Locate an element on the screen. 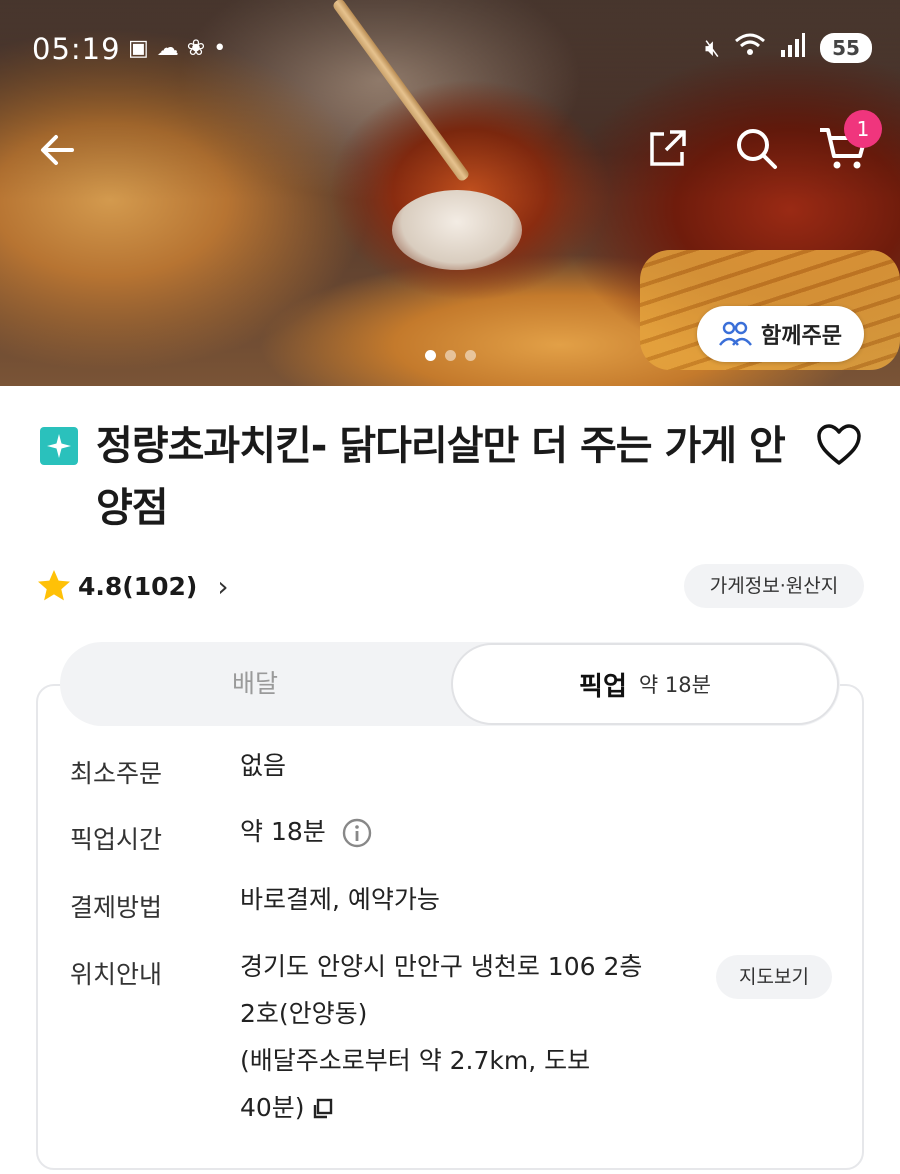 The width and height of the screenshot is (900, 1174). tab-pickup-label: 픽업 is located at coordinates (603, 686).